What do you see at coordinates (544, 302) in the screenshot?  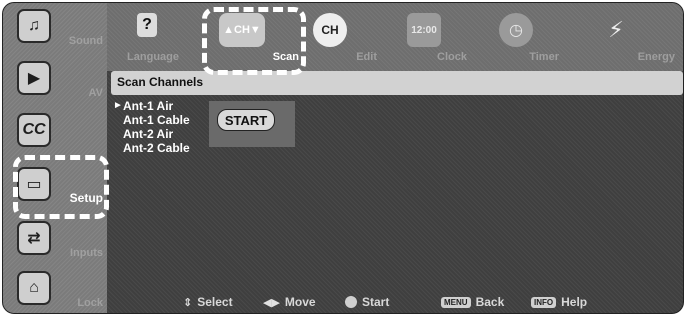 I see `info-key-icon: INFO` at bounding box center [544, 302].